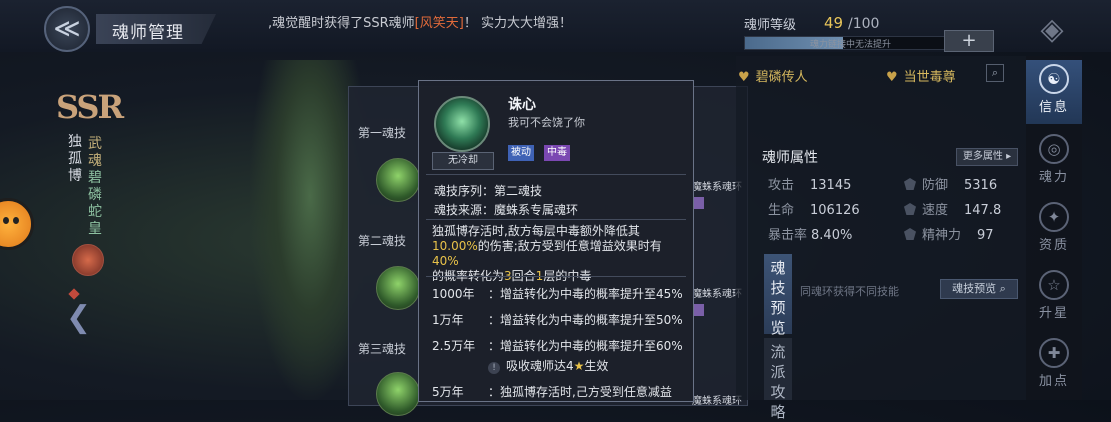 Image resolution: width=1111 pixels, height=422 pixels. Describe the element at coordinates (770, 25) in the screenshot. I see `level-label: 魂师等级` at that location.